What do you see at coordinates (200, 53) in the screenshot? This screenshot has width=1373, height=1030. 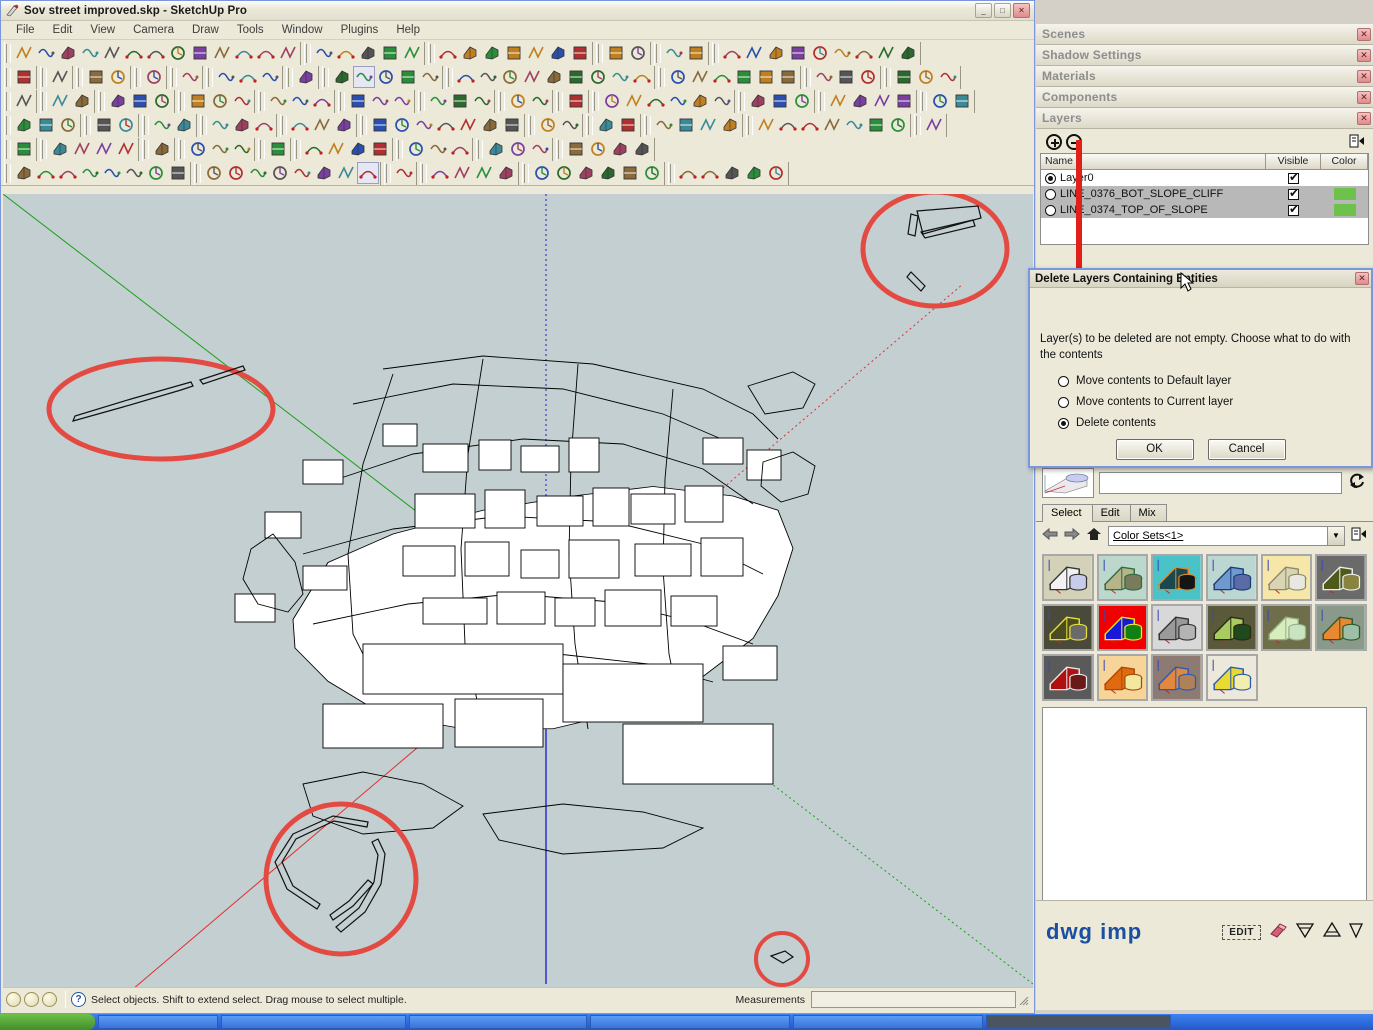 I see `arc-blue-icon` at bounding box center [200, 53].